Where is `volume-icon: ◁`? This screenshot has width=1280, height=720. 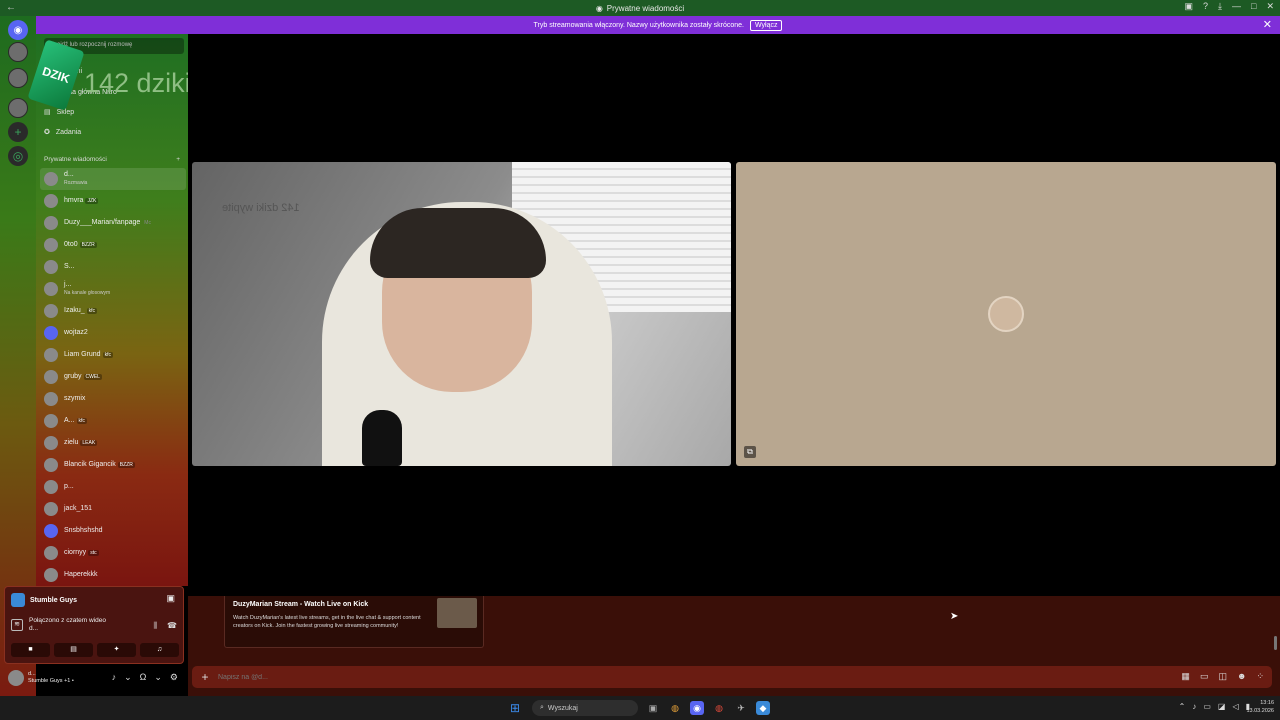 volume-icon: ◁ is located at coordinates (1235, 706).